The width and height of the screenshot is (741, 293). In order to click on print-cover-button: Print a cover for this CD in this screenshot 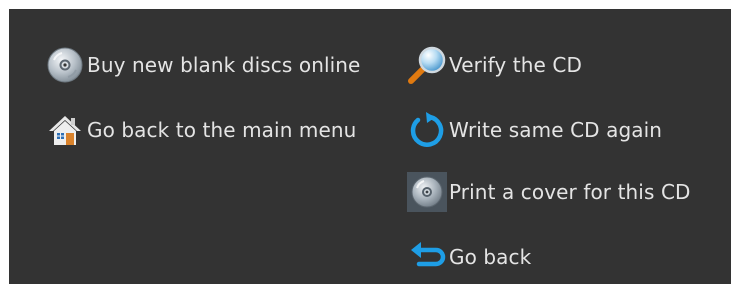, I will do `click(549, 192)`.